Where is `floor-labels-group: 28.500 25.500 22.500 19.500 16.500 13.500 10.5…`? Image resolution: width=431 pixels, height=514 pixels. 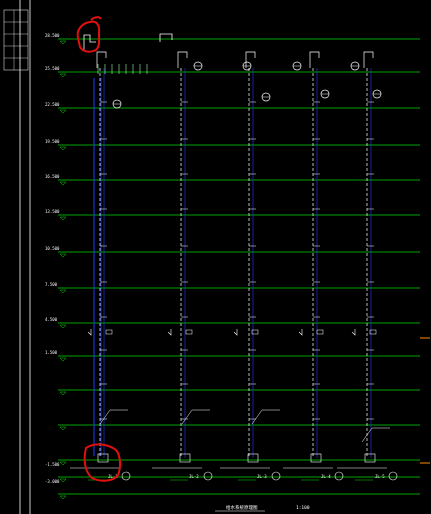
floor-labels-group: 28.500 25.500 22.500 19.500 16.500 13.500 10.5… is located at coordinates (52, 258).